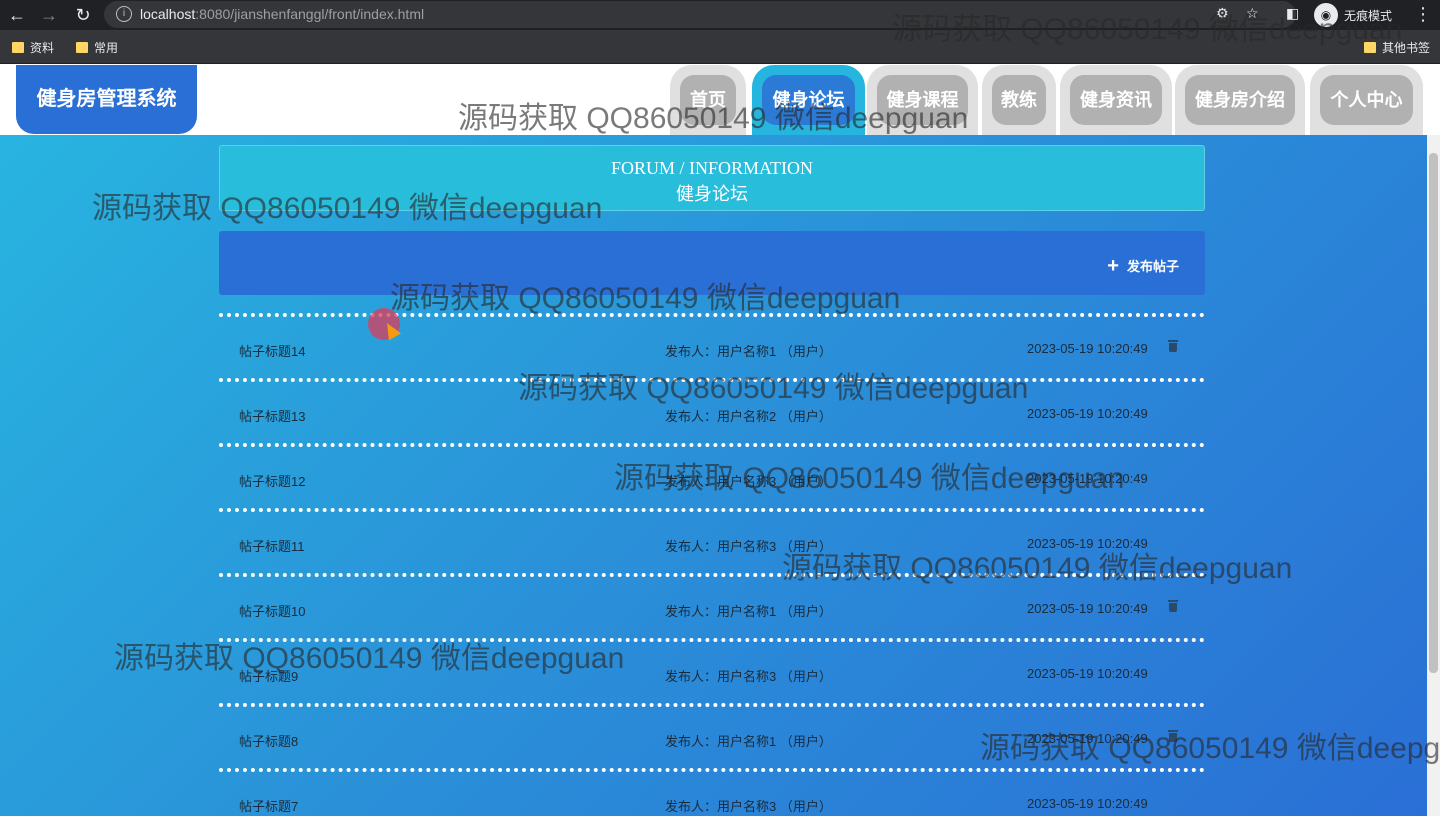 Image resolution: width=1440 pixels, height=816 pixels. I want to click on site-header: 健身房管理系统 首页 健身论坛 健身课程 教练 健身资讯 健身房介绍 个人中心, so click(720, 100).